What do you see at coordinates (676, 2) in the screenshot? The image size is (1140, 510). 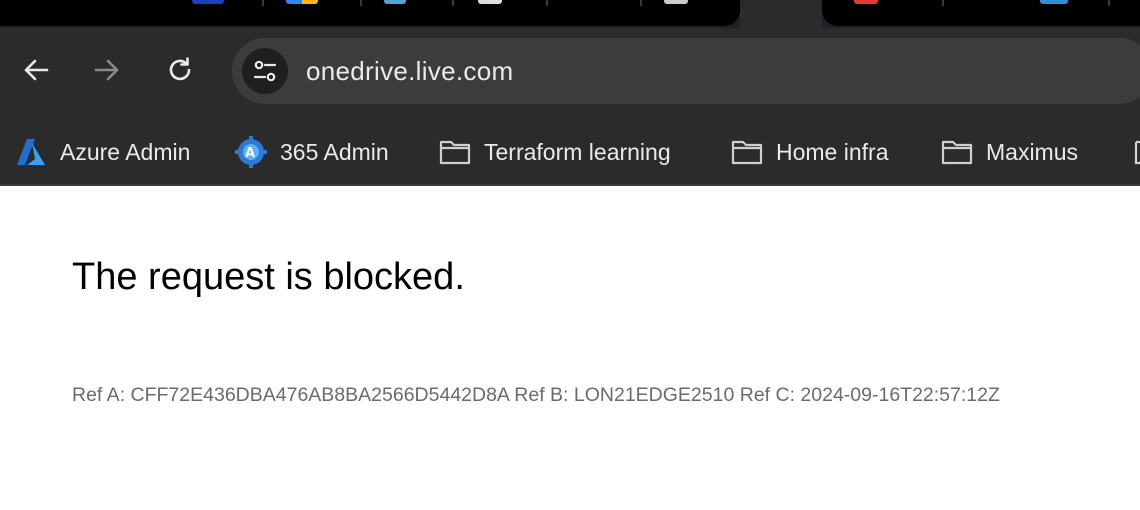 I see `tab-favicon-other` at bounding box center [676, 2].